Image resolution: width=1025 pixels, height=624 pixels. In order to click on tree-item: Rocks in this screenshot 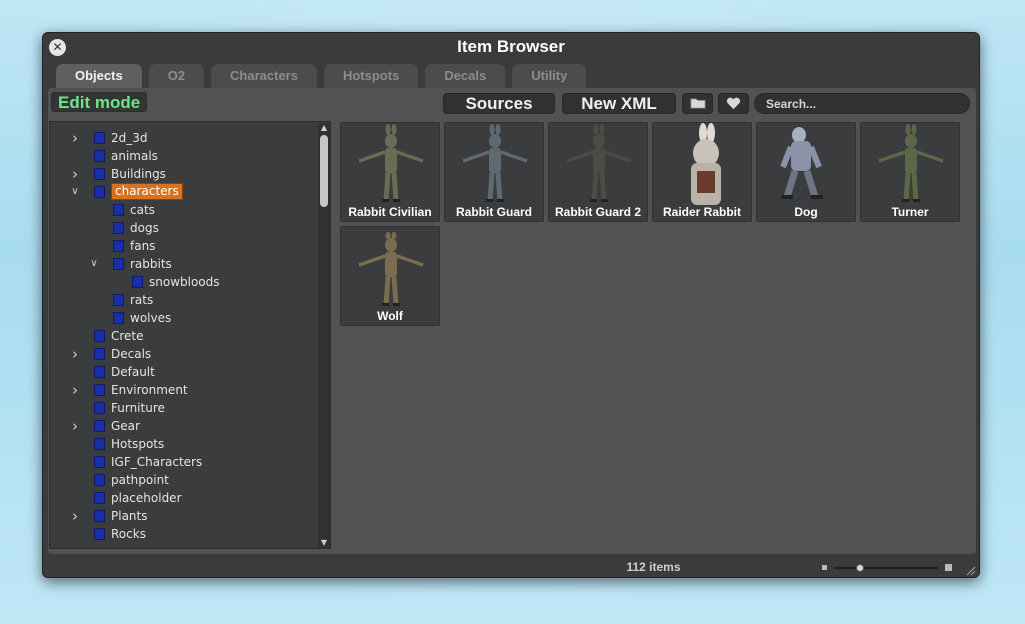, I will do `click(184, 534)`.